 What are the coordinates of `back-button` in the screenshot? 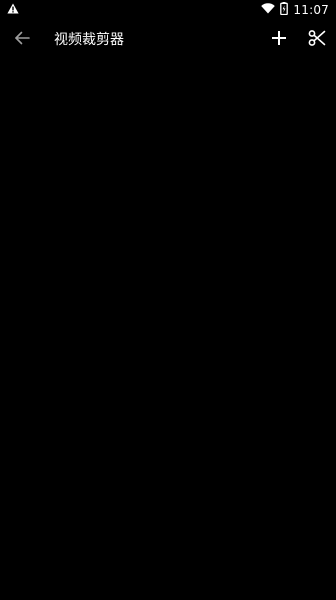 It's located at (22, 40).